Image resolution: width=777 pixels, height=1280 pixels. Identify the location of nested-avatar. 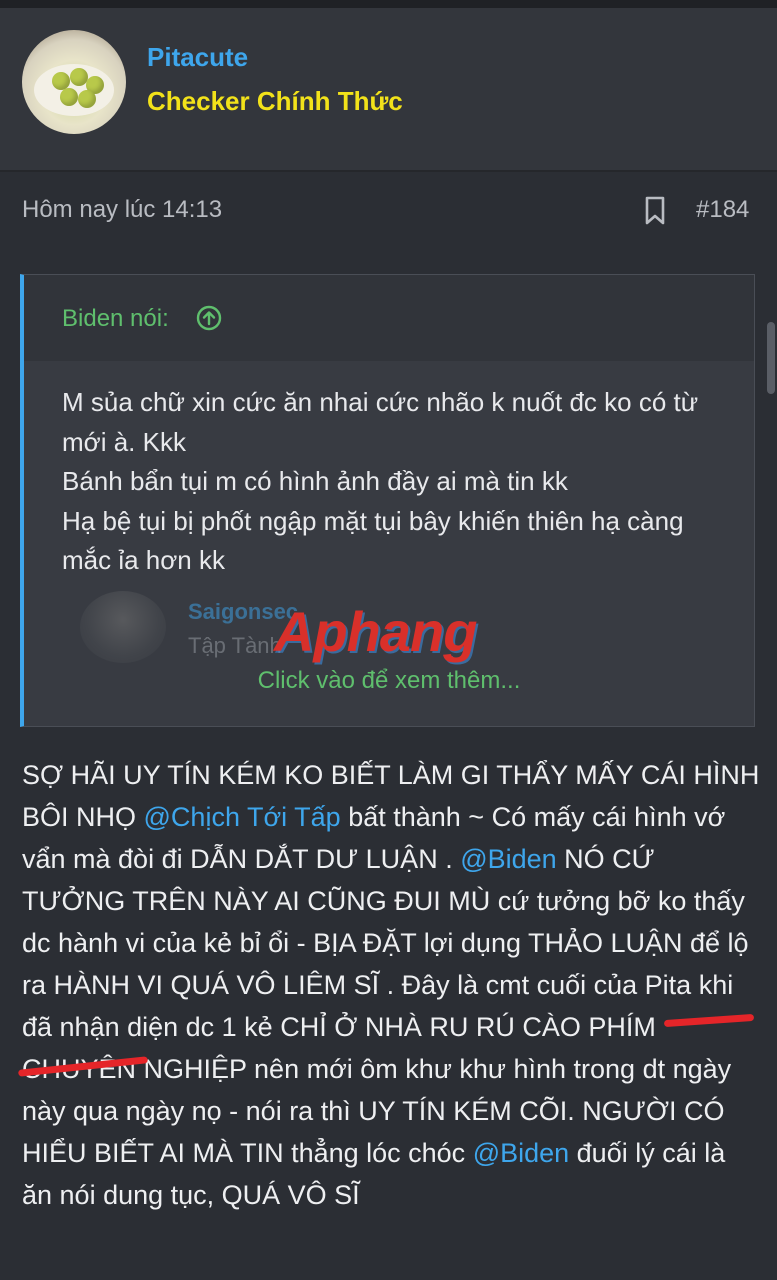
(123, 627).